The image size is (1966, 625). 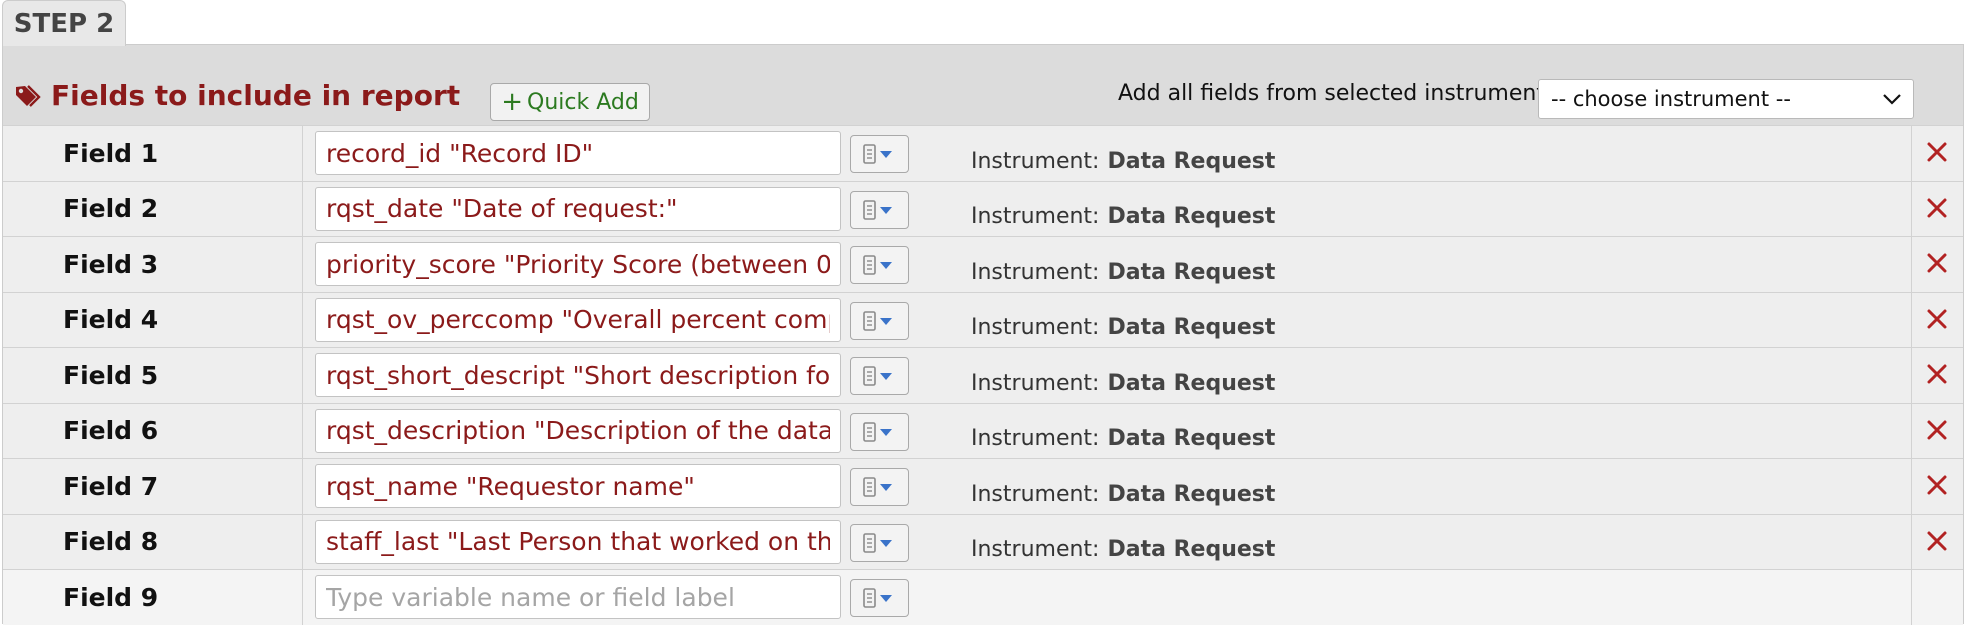 I want to click on field-row: Field 5 Instrument: Data Request, so click(x=983, y=375).